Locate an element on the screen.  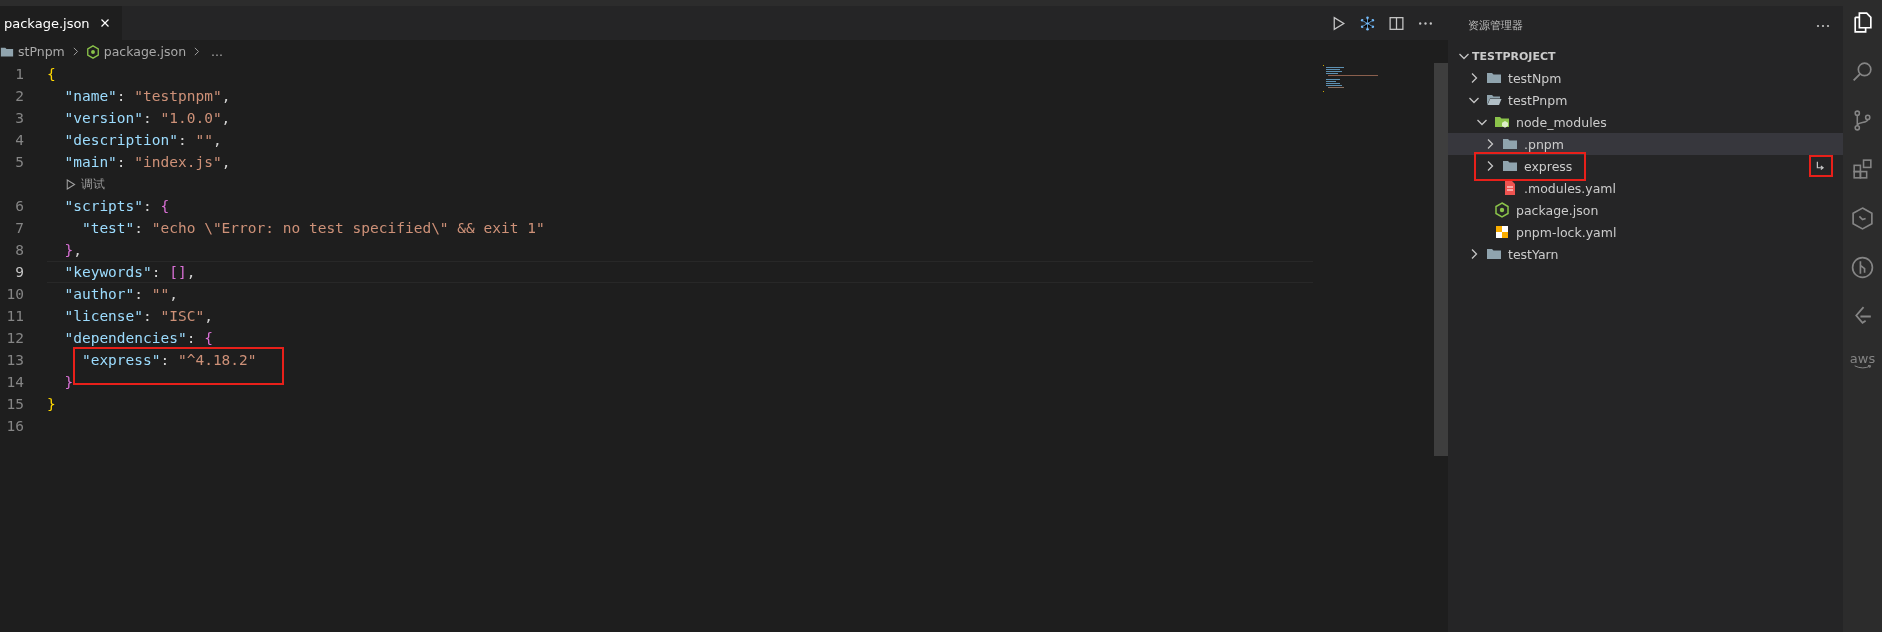
line-number: 5 is located at coordinates (19, 162).